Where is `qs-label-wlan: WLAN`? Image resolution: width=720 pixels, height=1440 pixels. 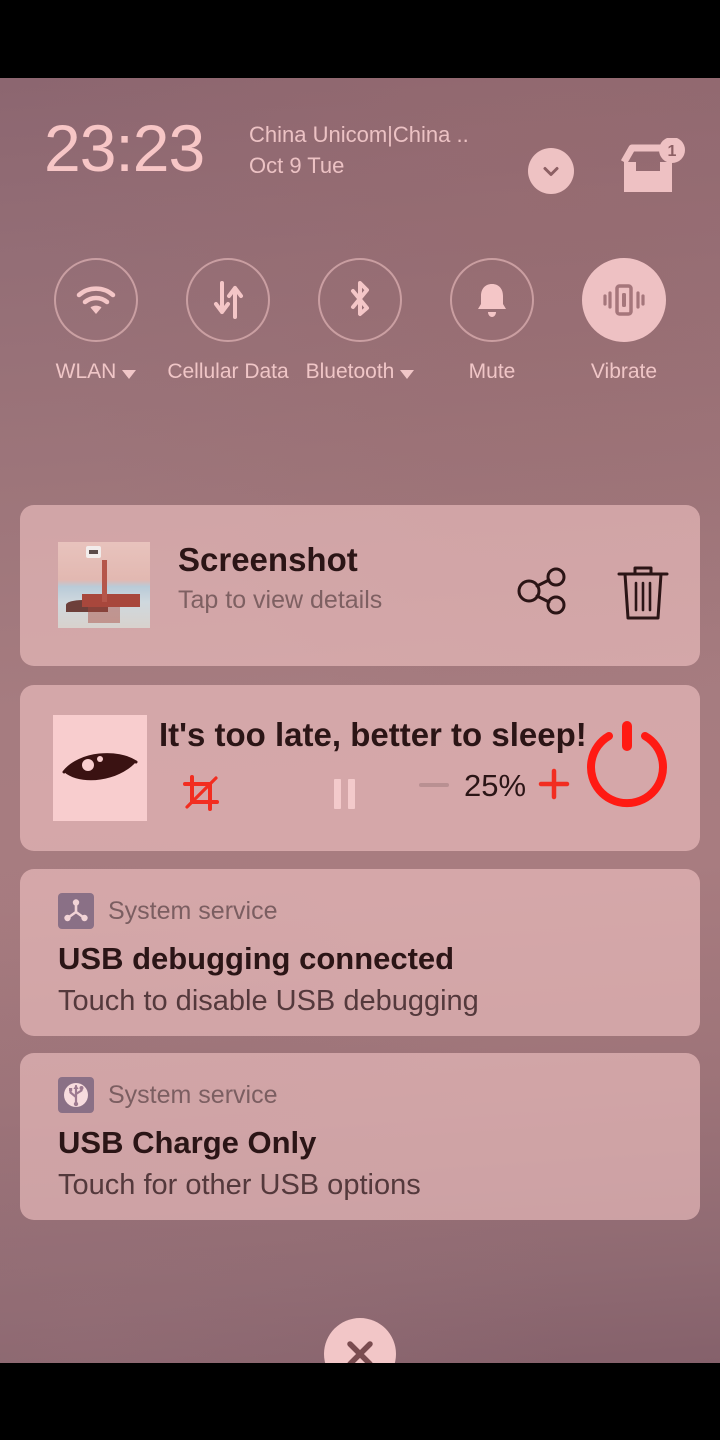
qs-label-wlan: WLAN is located at coordinates (96, 372).